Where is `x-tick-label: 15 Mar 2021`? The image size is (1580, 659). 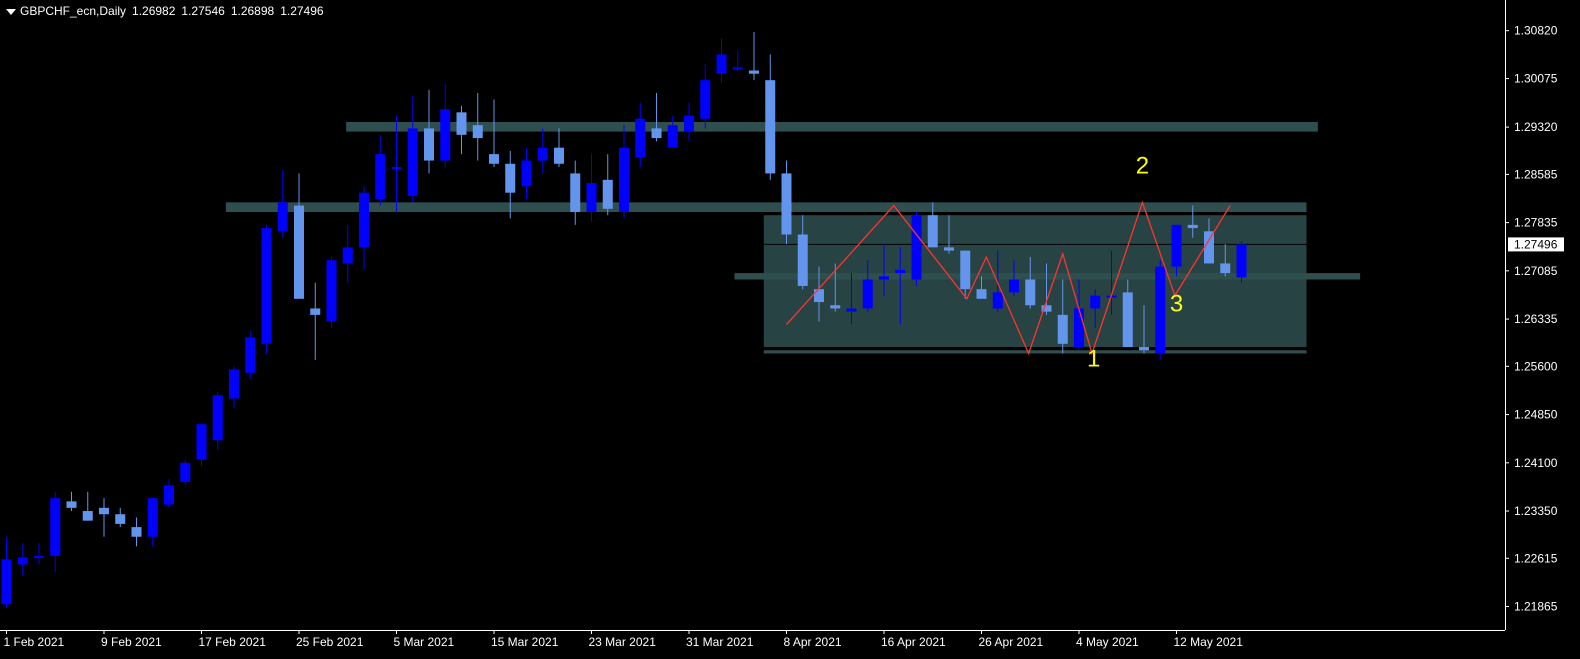
x-tick-label: 15 Mar 2021 is located at coordinates (525, 642).